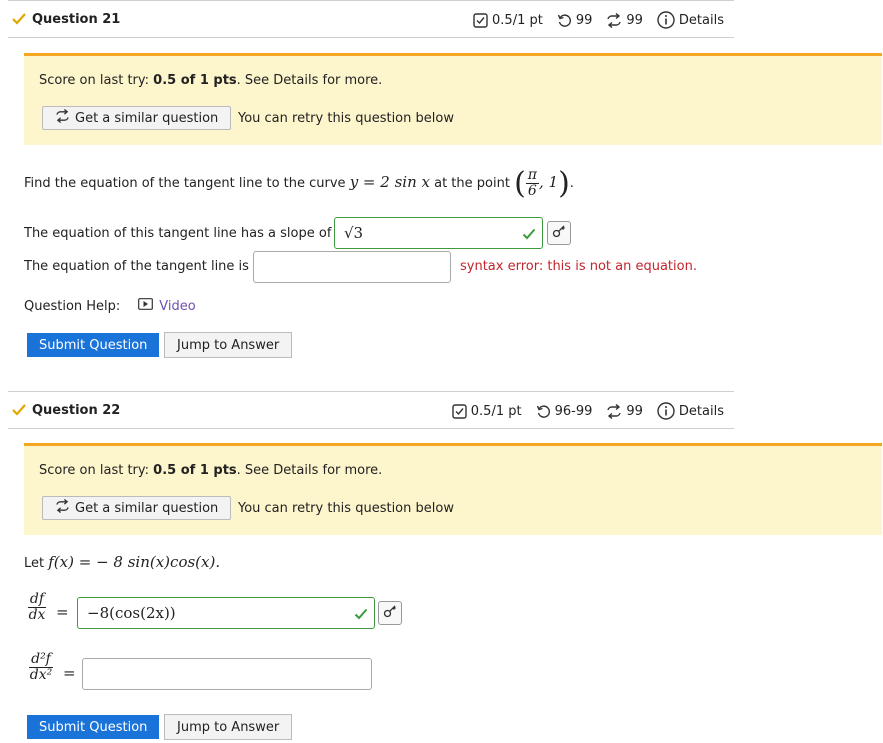 Image resolution: width=883 pixels, height=743 pixels. I want to click on video-link: Video, so click(177, 306).